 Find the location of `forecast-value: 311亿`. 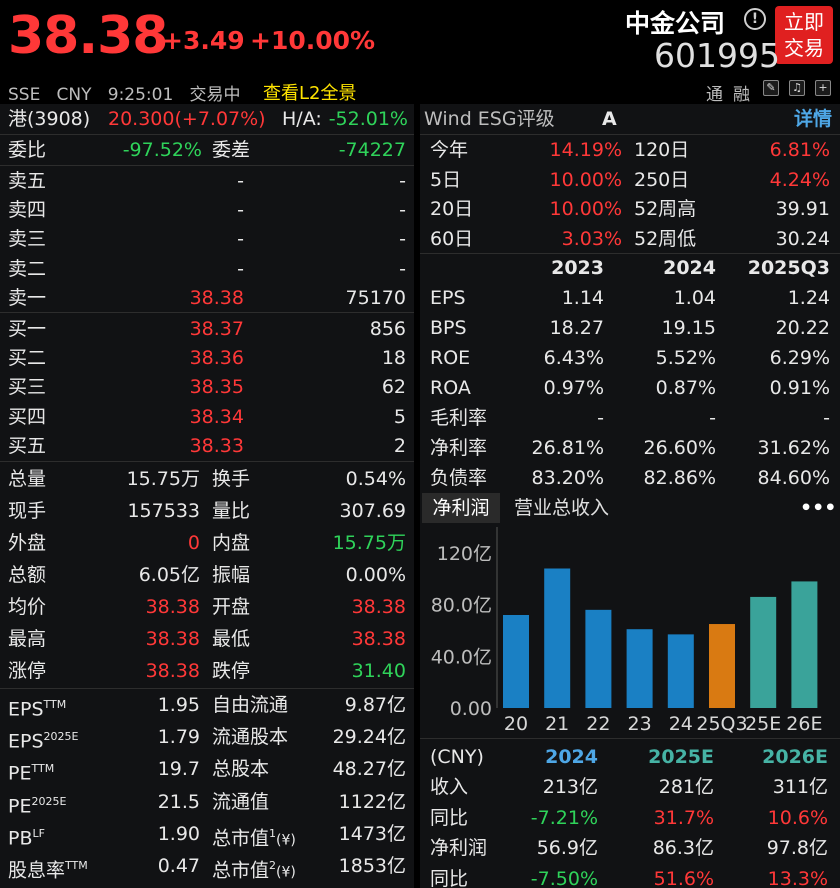

forecast-value: 311亿 is located at coordinates (800, 787).